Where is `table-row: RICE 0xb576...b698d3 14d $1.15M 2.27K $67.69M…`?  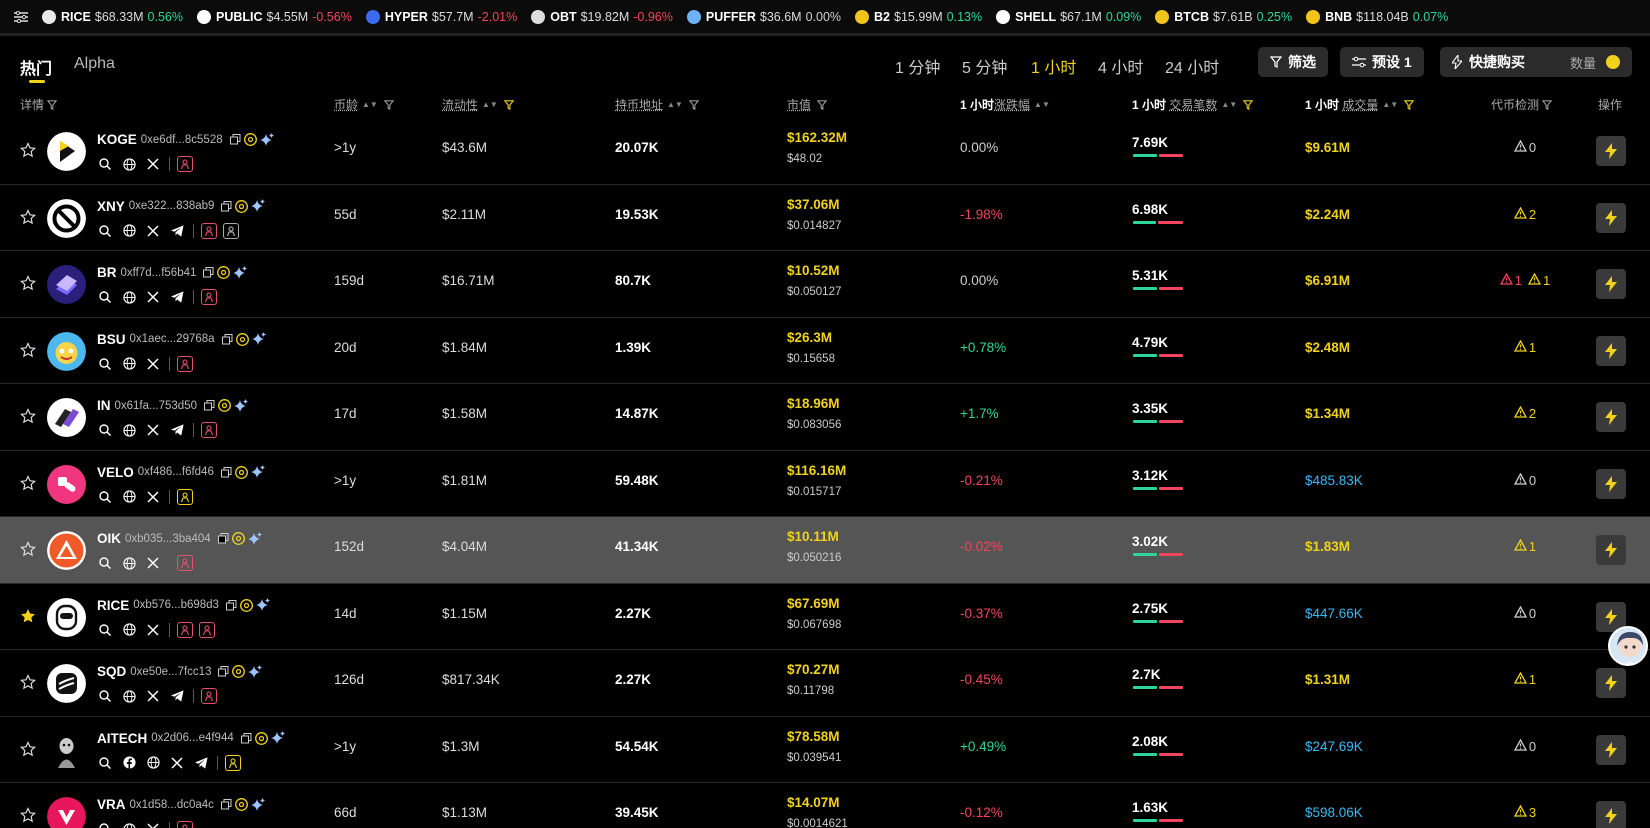 table-row: RICE 0xb576...b698d3 14d $1.15M 2.27K $67.69M… is located at coordinates (825, 617).